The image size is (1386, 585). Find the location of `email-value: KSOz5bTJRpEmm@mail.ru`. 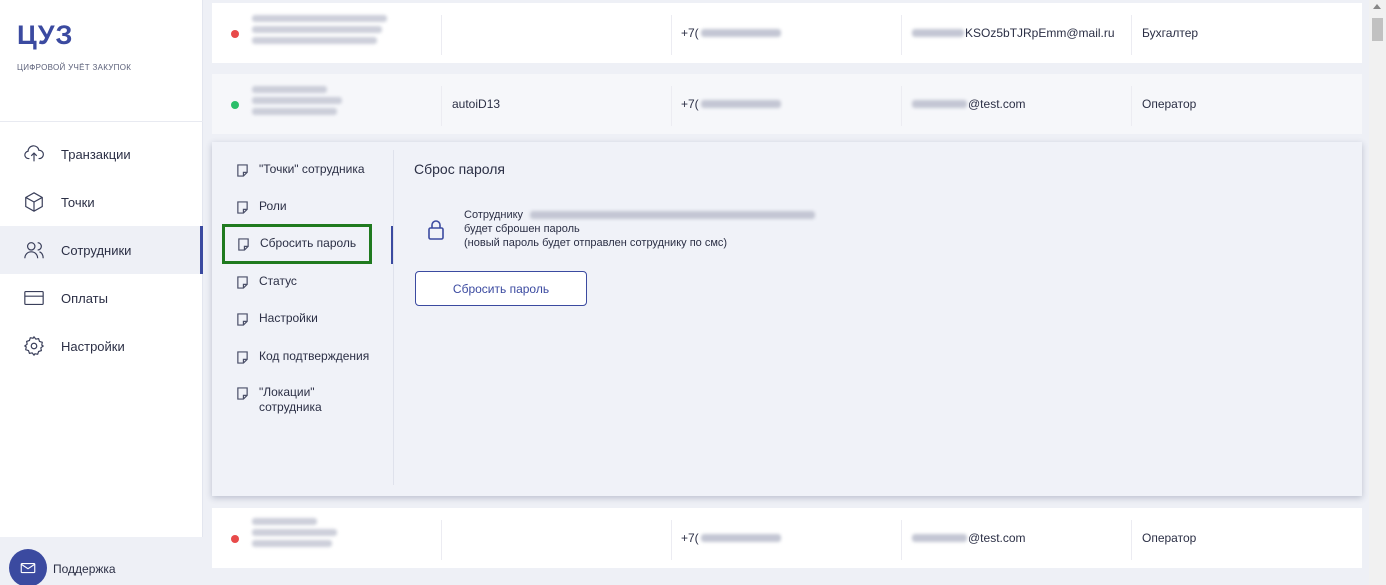

email-value: KSOz5bTJRpEmm@mail.ru is located at coordinates (1040, 33).